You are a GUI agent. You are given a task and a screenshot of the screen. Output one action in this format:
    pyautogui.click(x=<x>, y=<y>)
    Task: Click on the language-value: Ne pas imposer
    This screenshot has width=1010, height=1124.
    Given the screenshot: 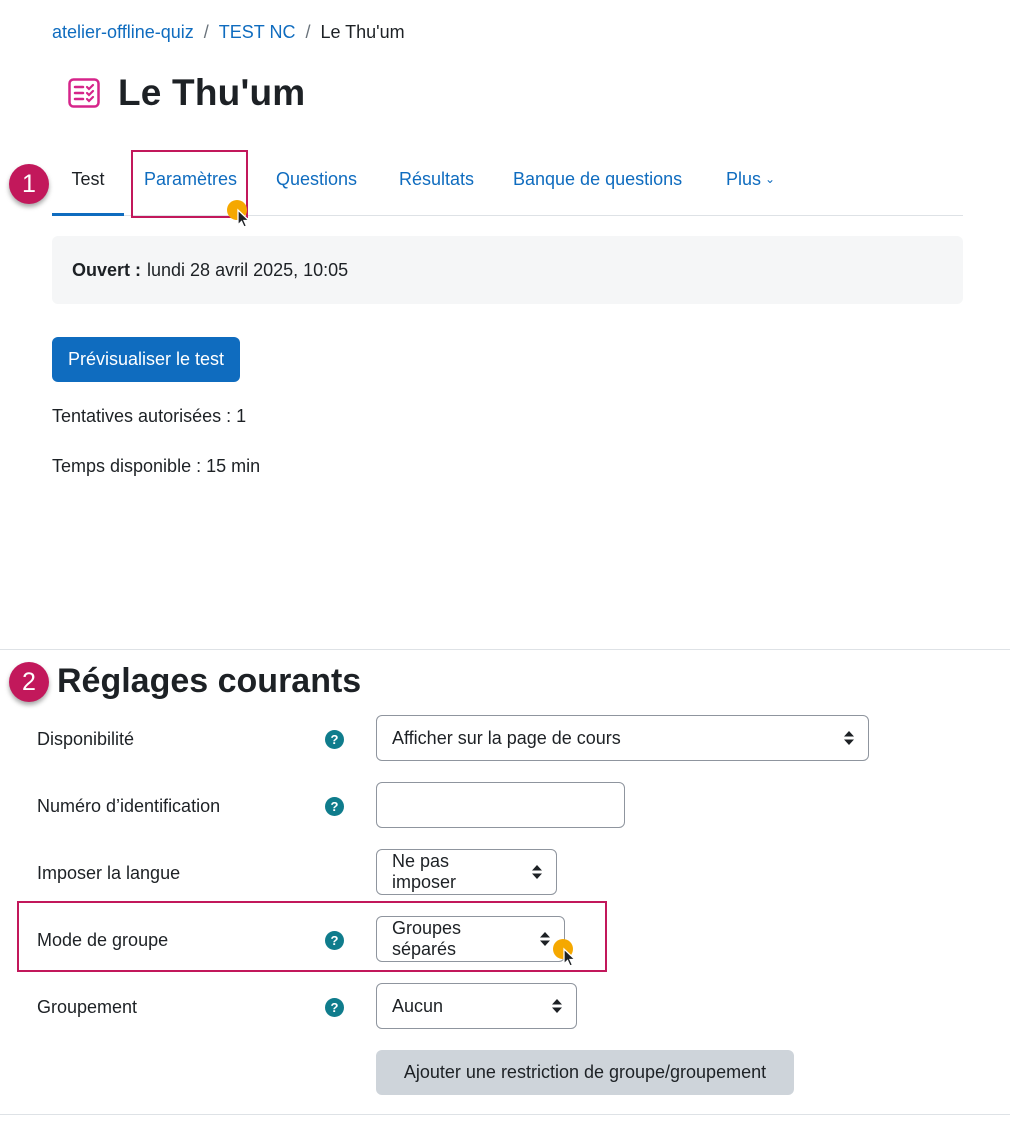 What is the action you would take?
    pyautogui.click(x=424, y=871)
    